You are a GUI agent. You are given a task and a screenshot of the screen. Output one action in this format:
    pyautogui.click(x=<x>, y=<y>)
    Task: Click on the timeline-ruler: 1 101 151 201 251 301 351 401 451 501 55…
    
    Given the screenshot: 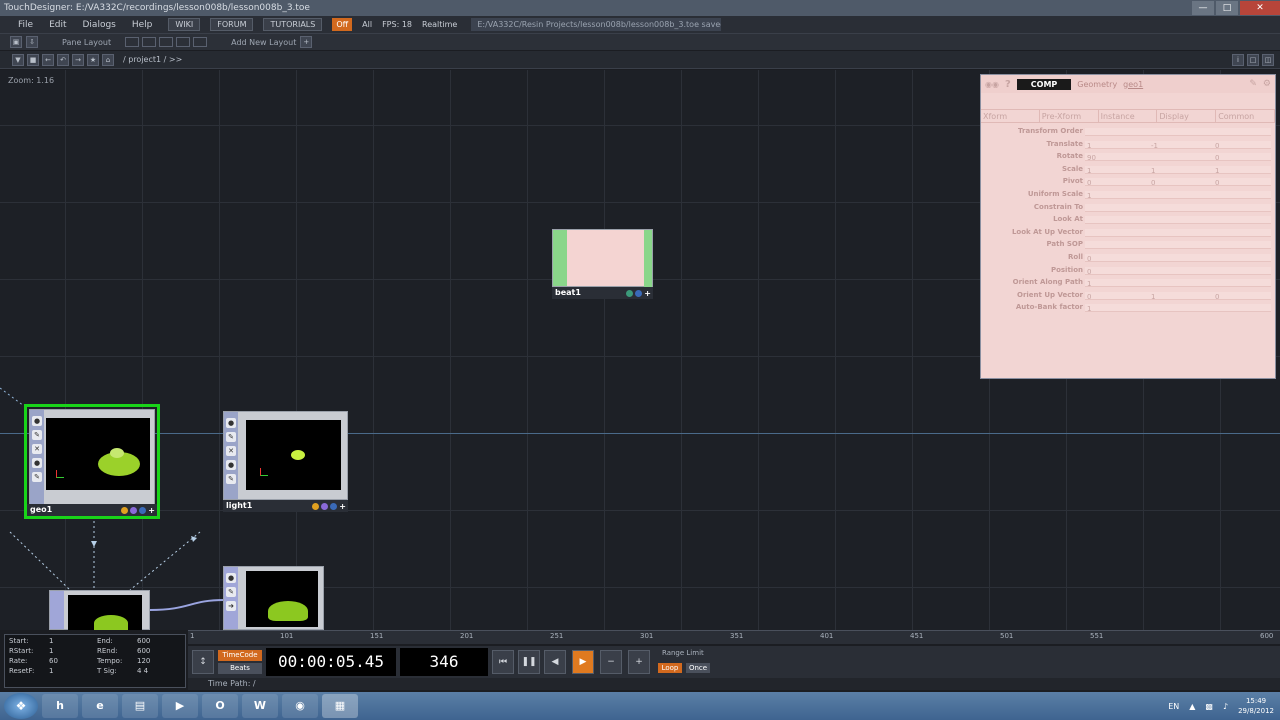 What is the action you would take?
    pyautogui.click(x=734, y=637)
    